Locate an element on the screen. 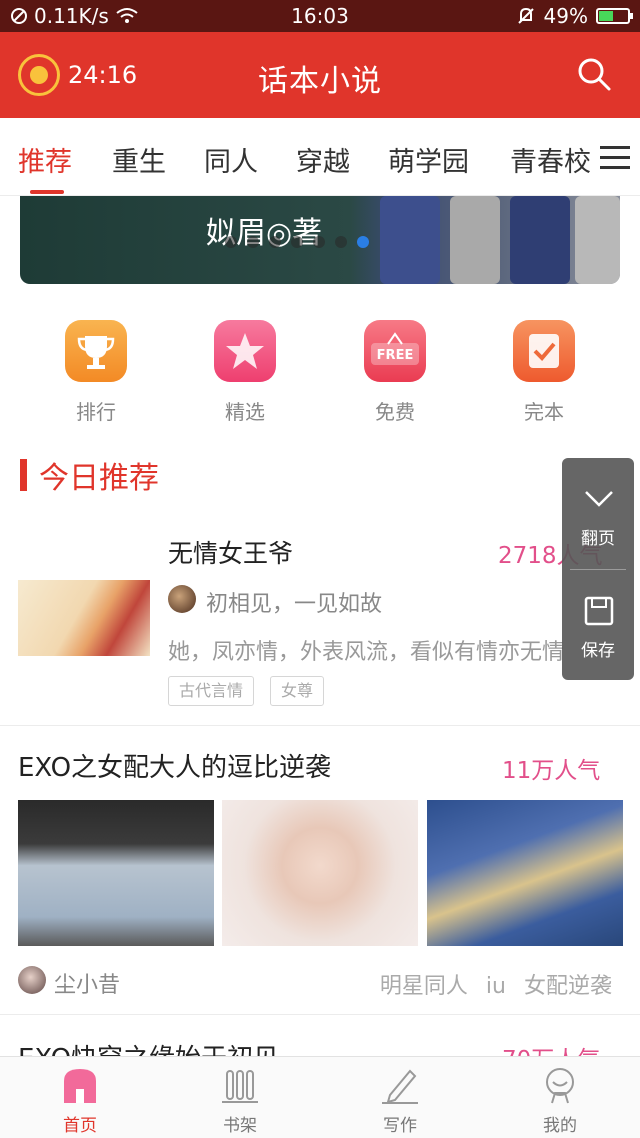  battery-percent: 49% is located at coordinates (565, 16).